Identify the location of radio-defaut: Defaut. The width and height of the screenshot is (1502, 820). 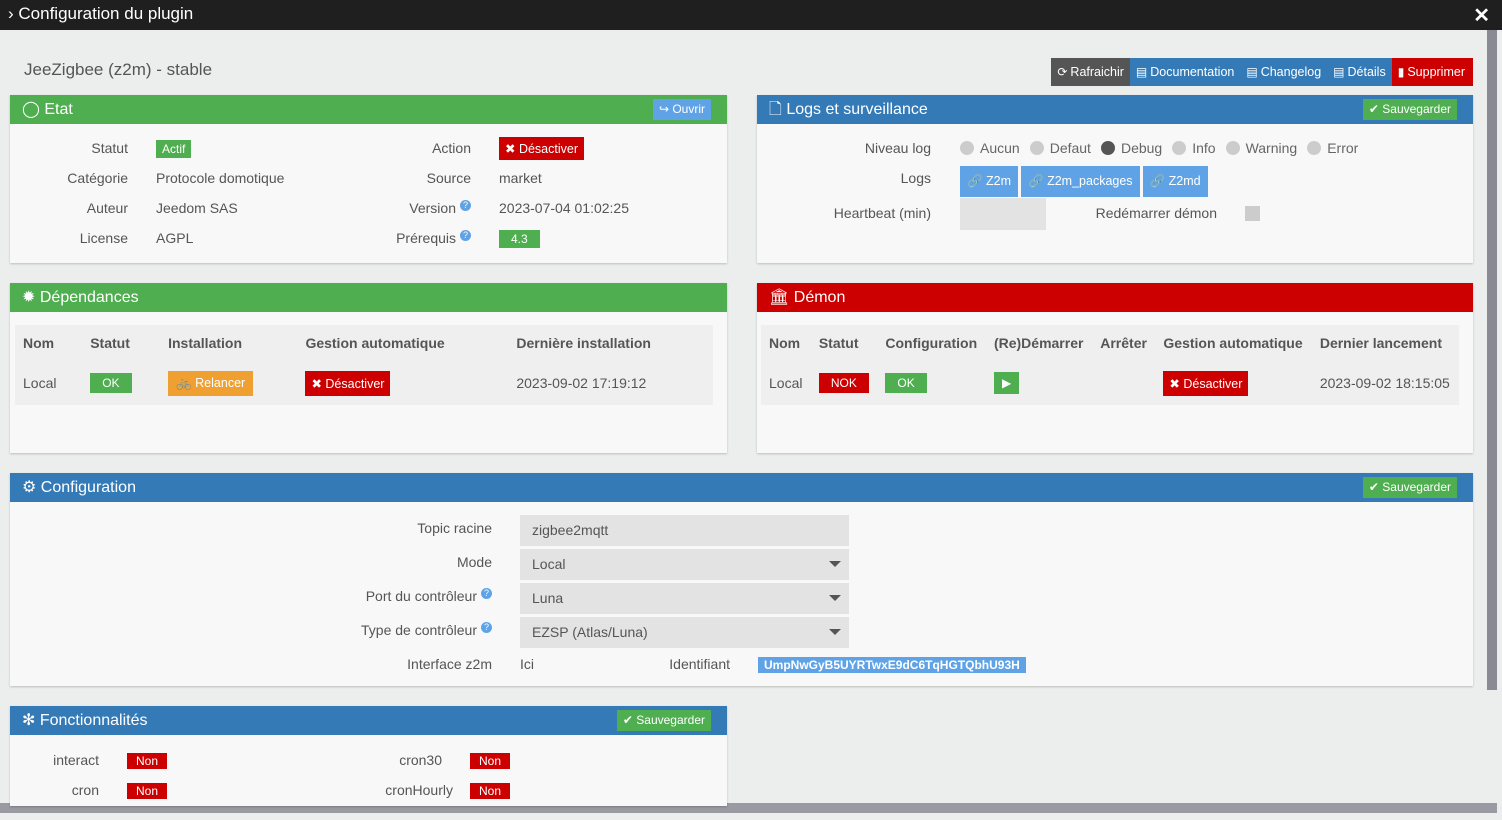
(1060, 148).